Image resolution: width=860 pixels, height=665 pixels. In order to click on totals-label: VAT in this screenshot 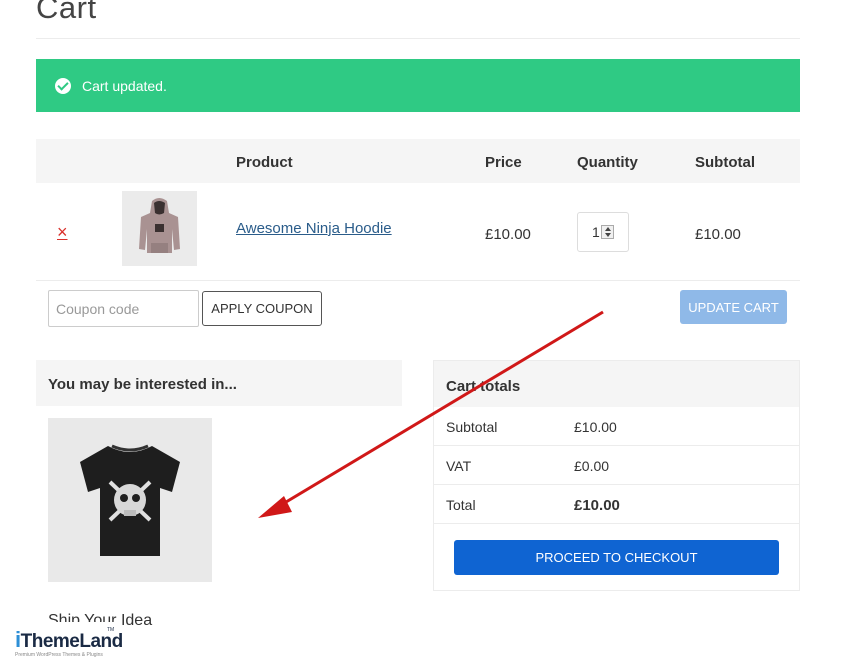, I will do `click(459, 466)`.